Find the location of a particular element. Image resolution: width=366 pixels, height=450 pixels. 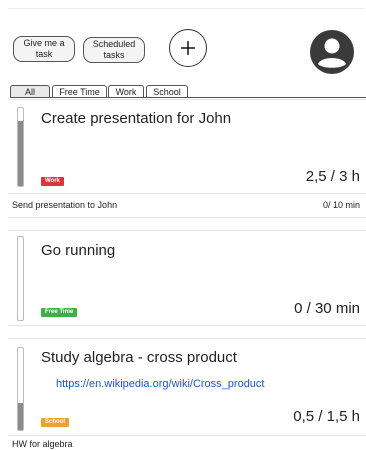

category-badge: Work is located at coordinates (52, 181).